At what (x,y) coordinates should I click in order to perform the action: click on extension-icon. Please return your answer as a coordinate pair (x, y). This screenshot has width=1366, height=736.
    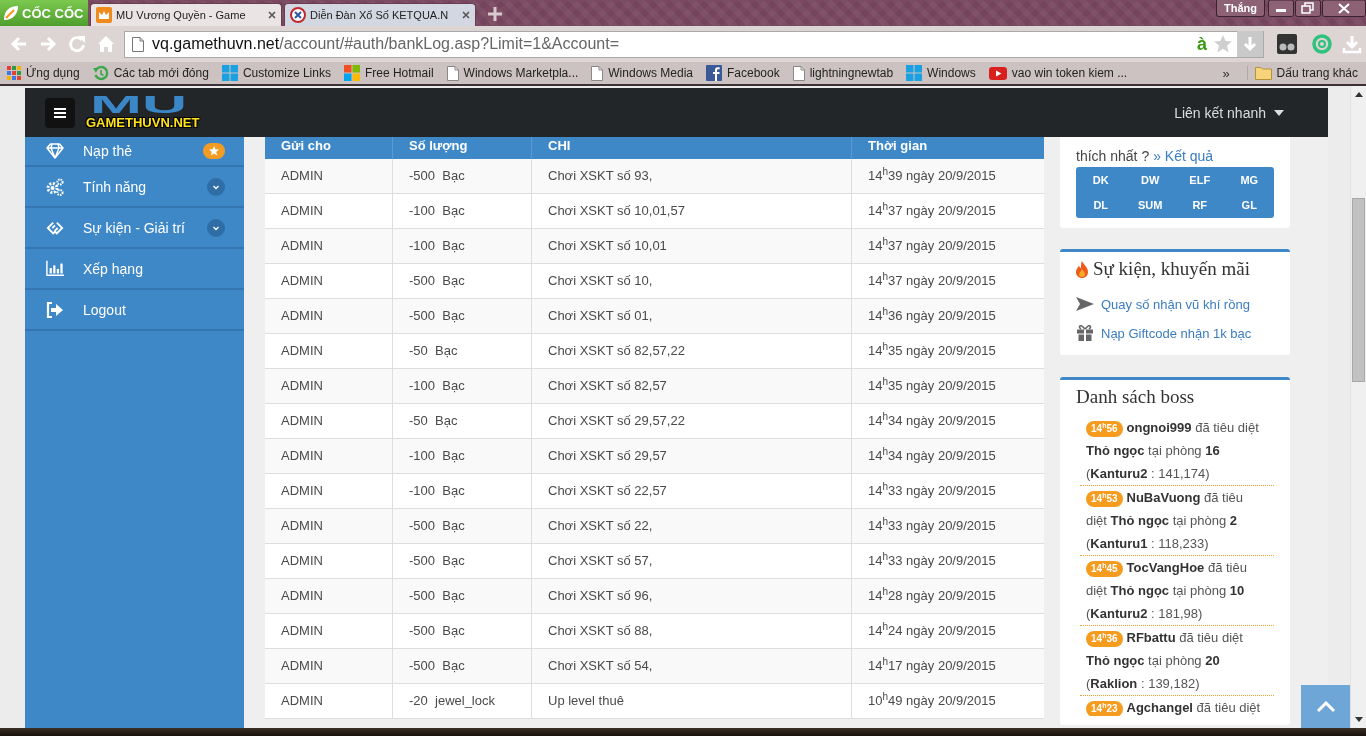
    Looking at the image, I should click on (1287, 44).